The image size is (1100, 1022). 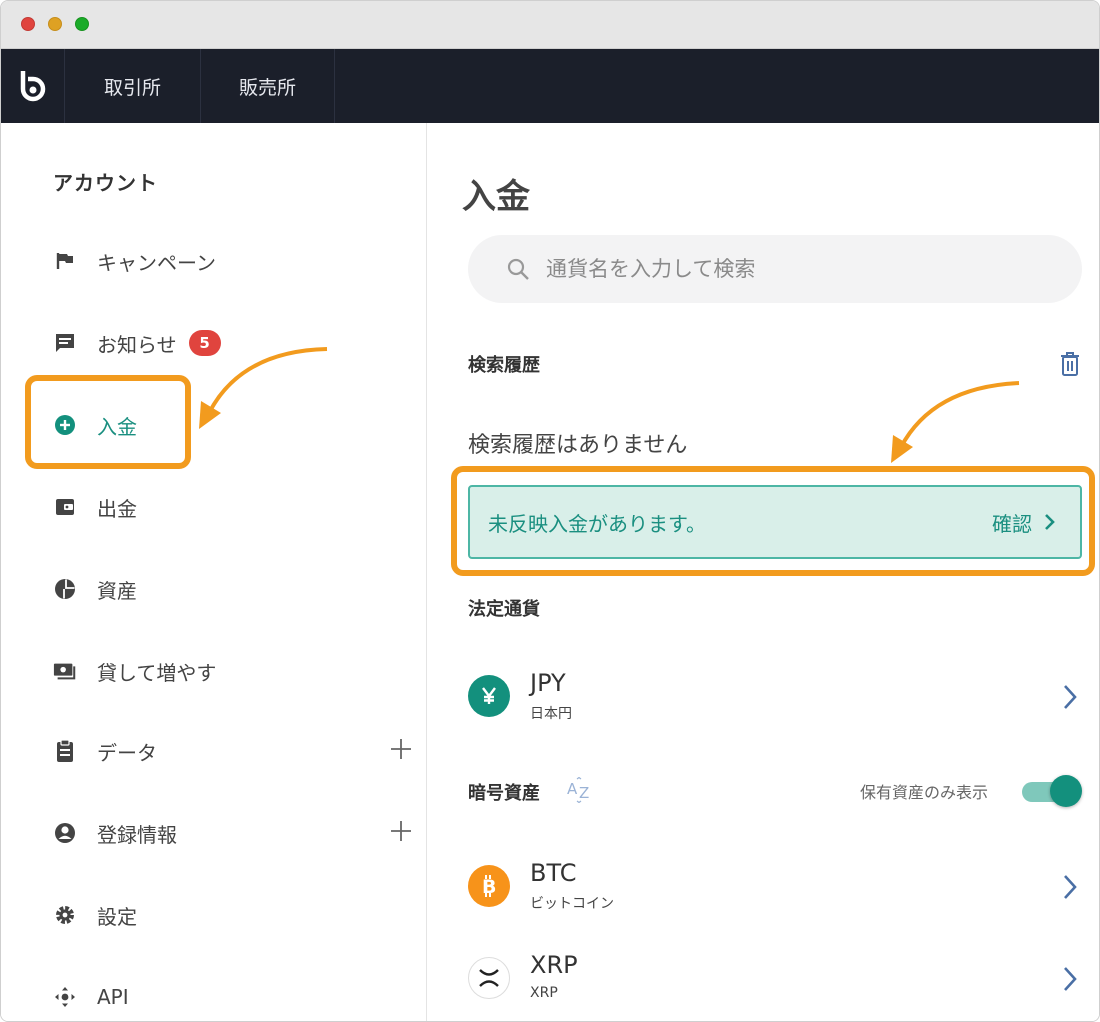 What do you see at coordinates (773, 521) in the screenshot?
I see `notice-highlight-box` at bounding box center [773, 521].